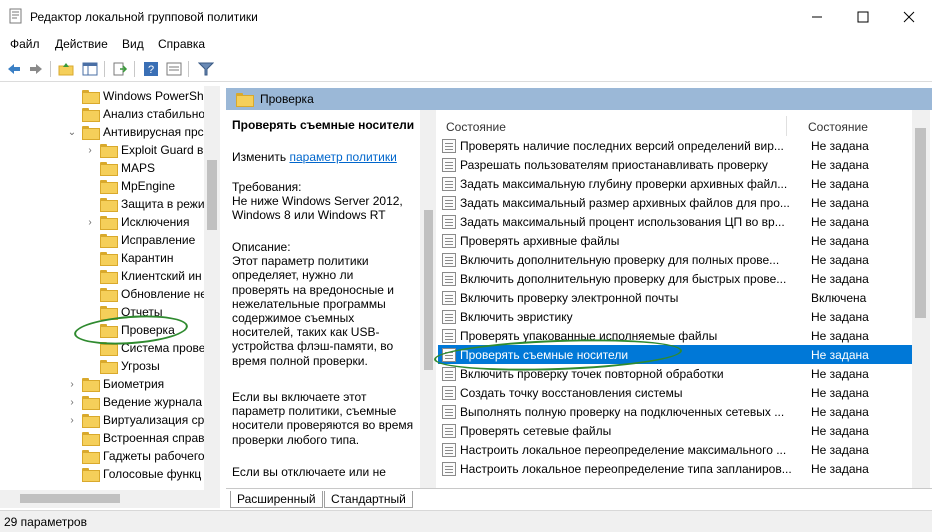 This screenshot has width=932, height=532. I want to click on tab-standard: Стандартный, so click(368, 499).